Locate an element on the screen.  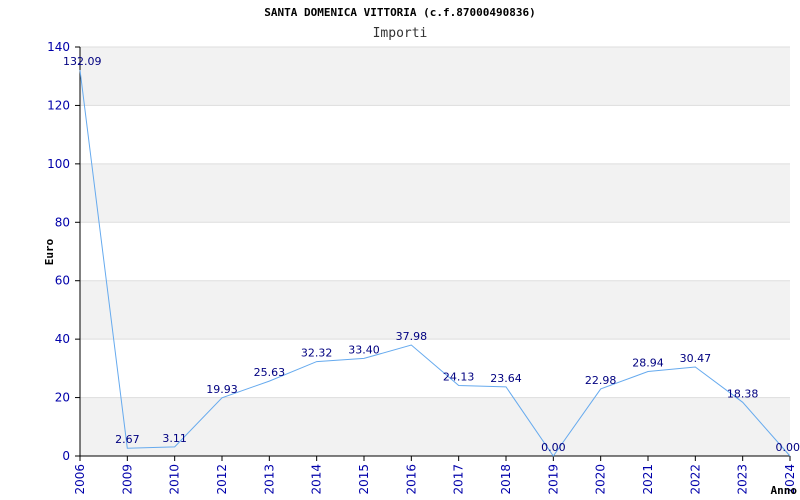
y-tick-label: 0 is located at coordinates (66, 456).